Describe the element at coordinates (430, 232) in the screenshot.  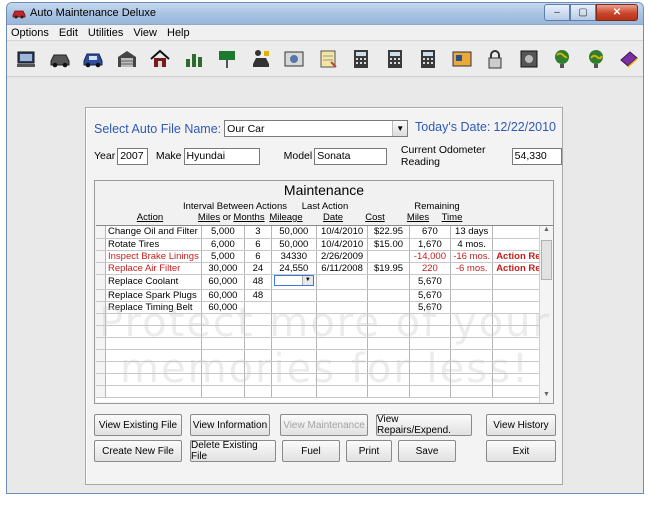
I see `cell-remaining-miles: 670` at that location.